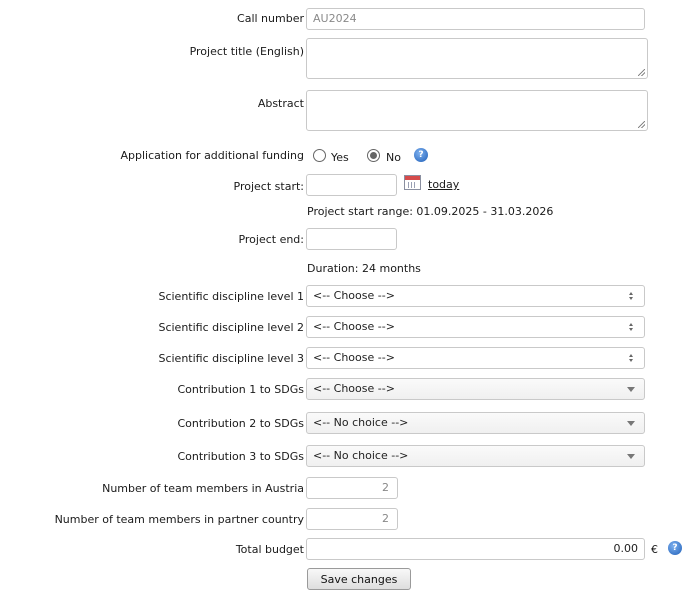 This screenshot has height=590, width=687. I want to click on sdg-1-value: <-- Choose -->, so click(354, 388).